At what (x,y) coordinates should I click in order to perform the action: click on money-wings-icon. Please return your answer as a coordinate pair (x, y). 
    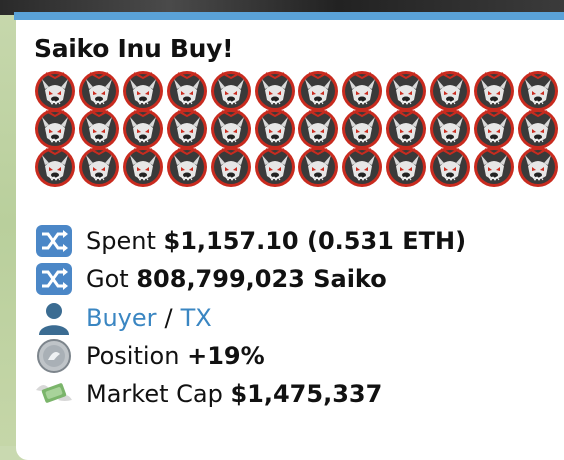
    Looking at the image, I should click on (55, 394).